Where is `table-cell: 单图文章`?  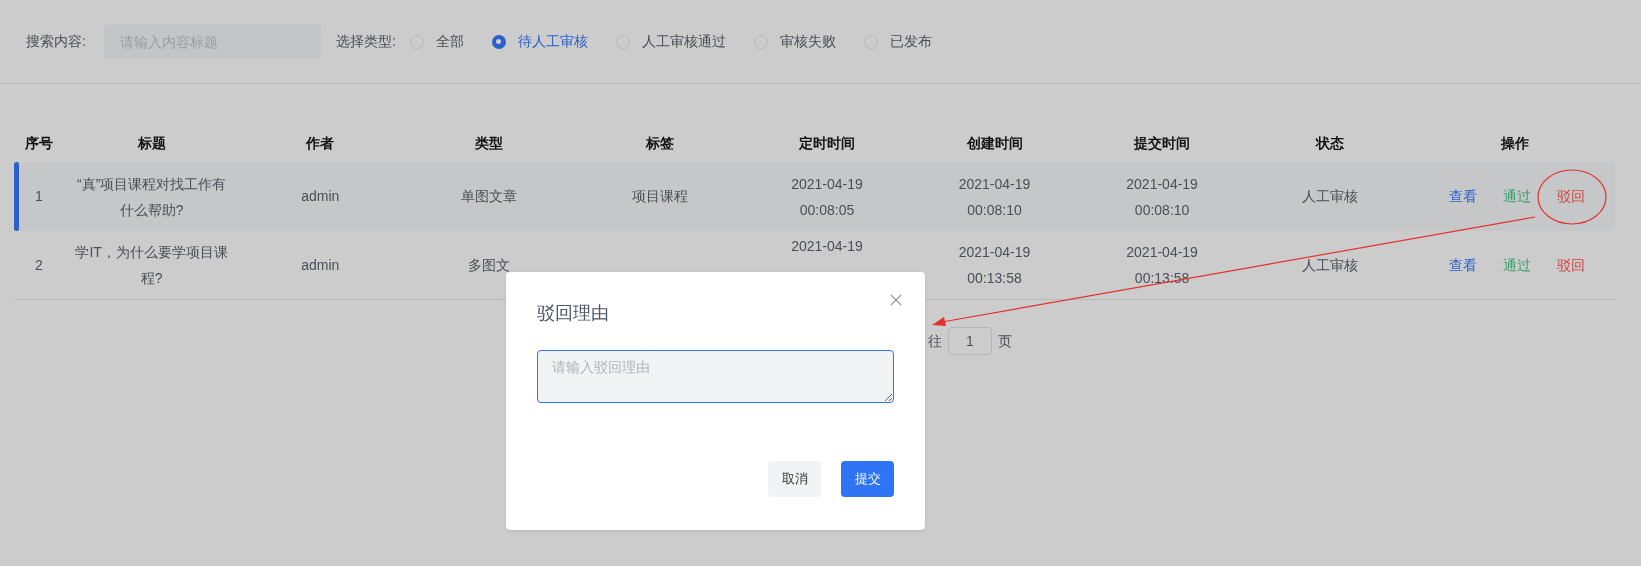 table-cell: 单图文章 is located at coordinates (488, 196).